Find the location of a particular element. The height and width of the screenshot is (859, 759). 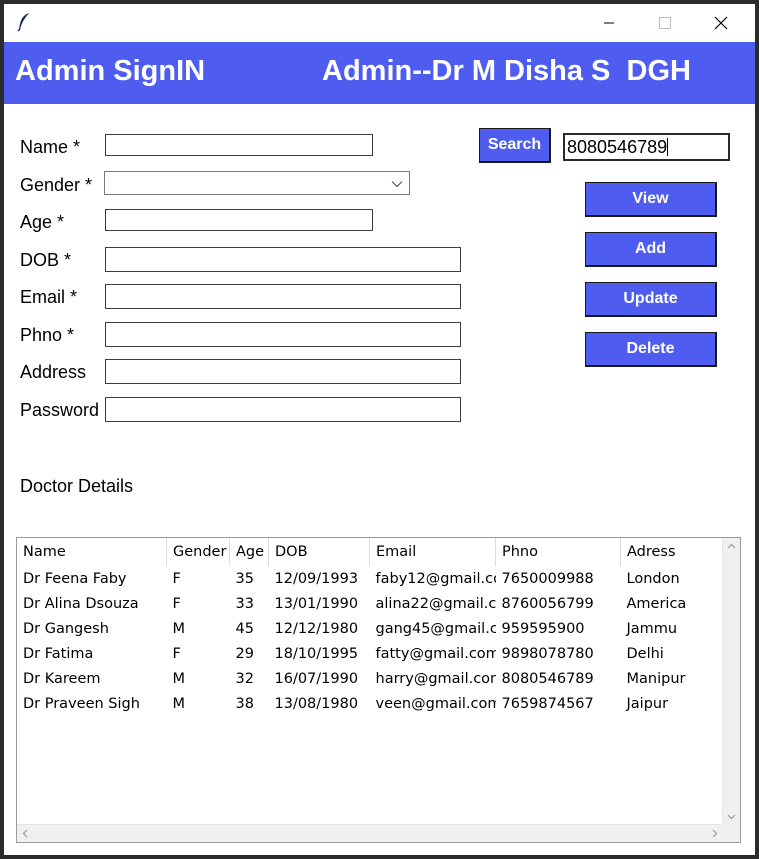

feather-icon is located at coordinates (24, 22).